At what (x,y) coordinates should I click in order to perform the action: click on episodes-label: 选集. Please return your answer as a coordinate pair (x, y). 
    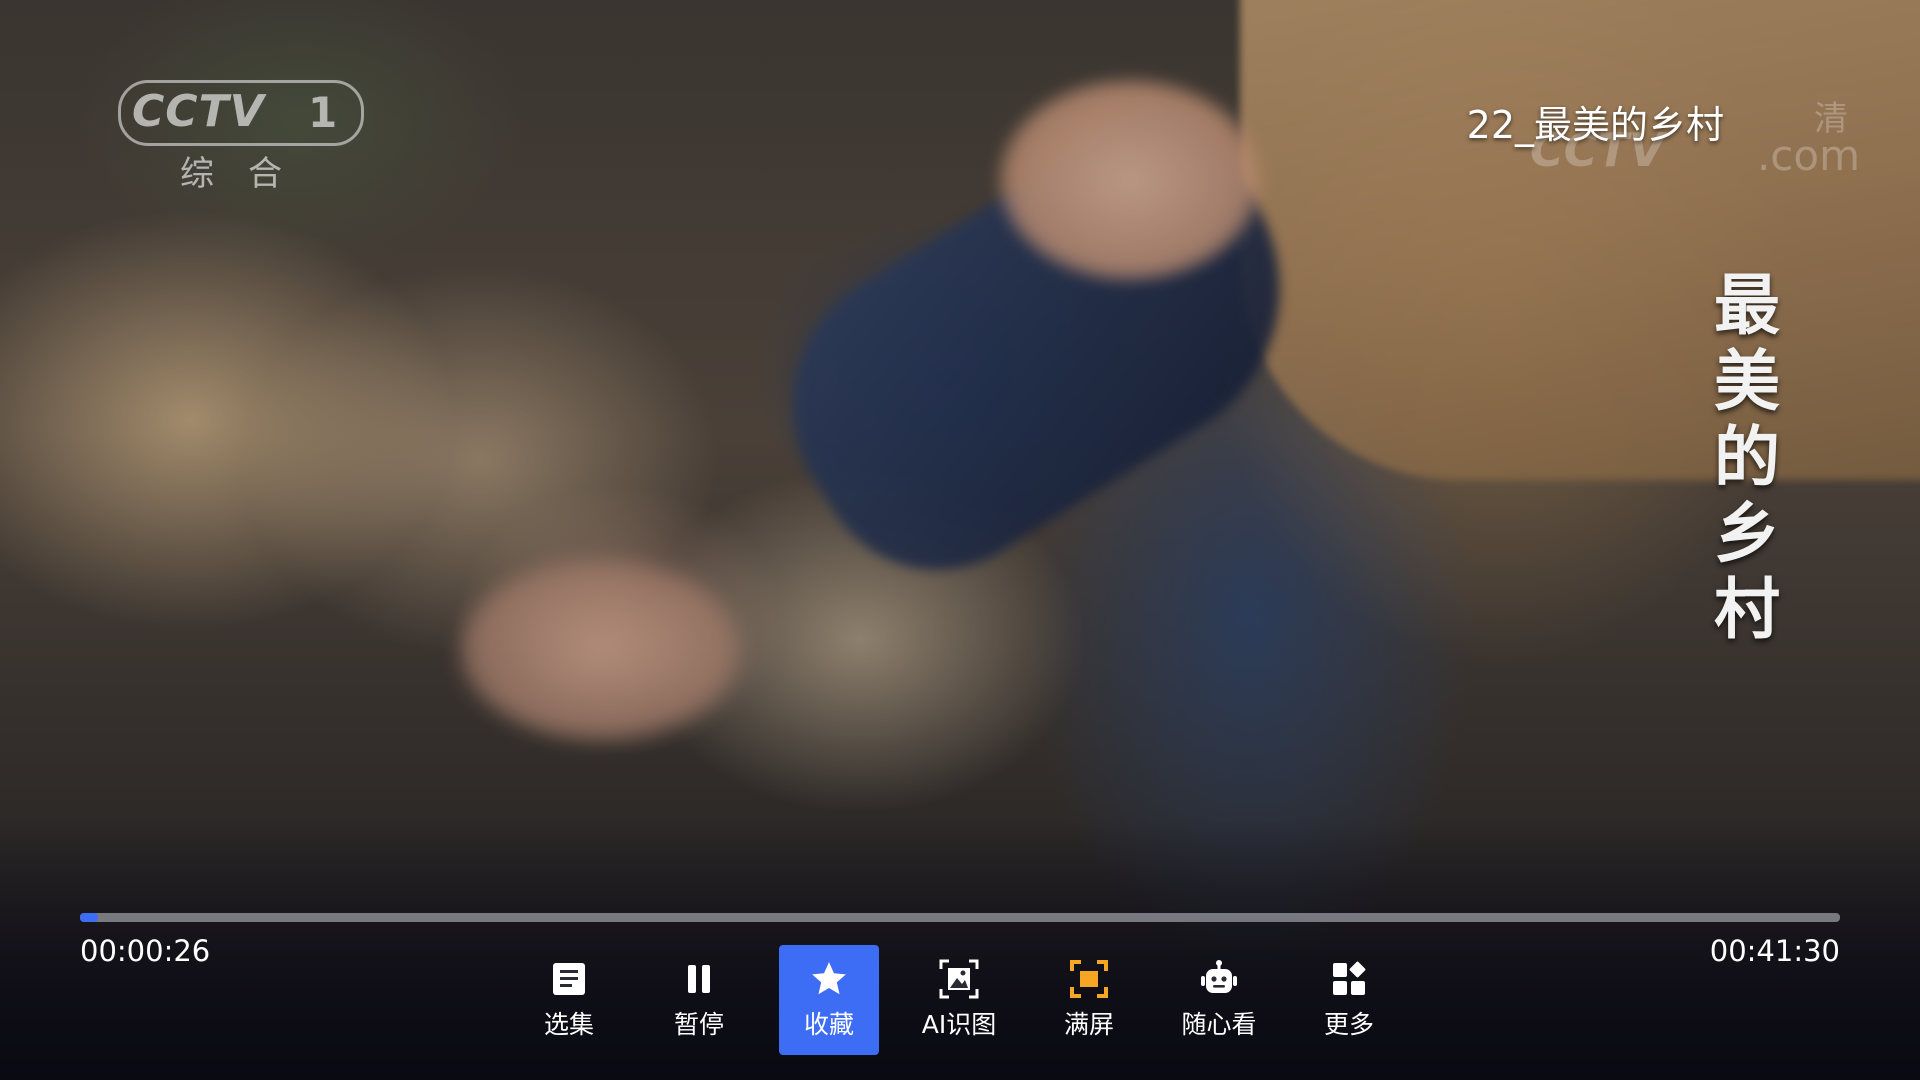
    Looking at the image, I should click on (568, 1024).